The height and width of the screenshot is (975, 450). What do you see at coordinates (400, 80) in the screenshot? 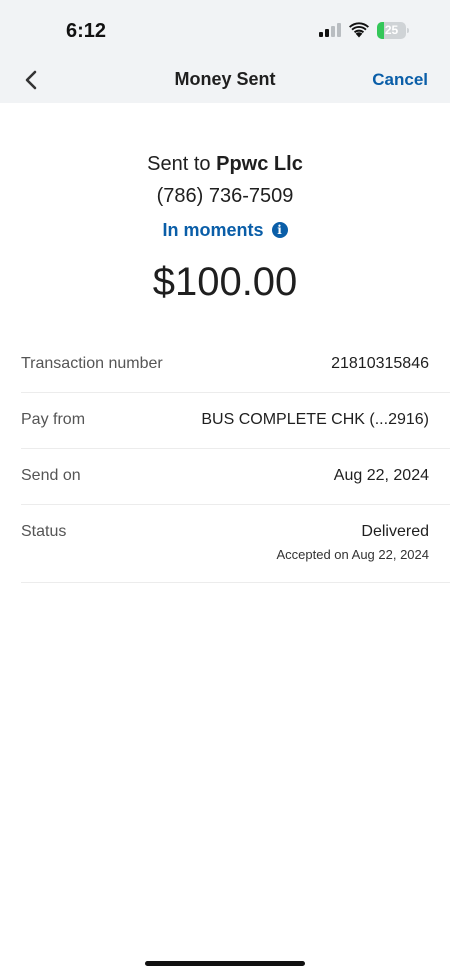
I see `cancel-button: Cancel` at bounding box center [400, 80].